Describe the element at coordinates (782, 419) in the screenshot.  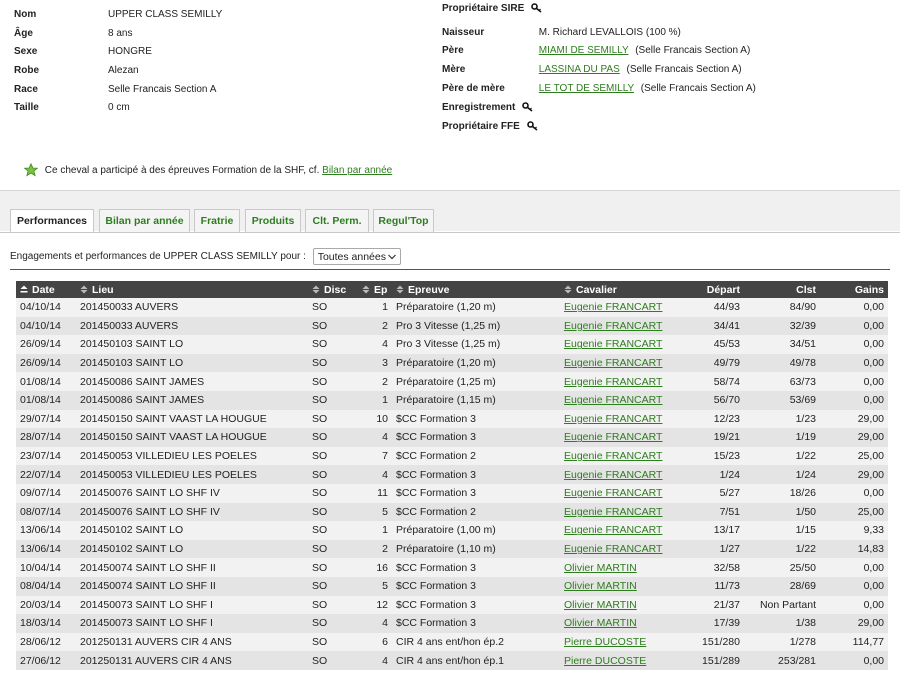
I see `cell-clst: 1/23` at that location.